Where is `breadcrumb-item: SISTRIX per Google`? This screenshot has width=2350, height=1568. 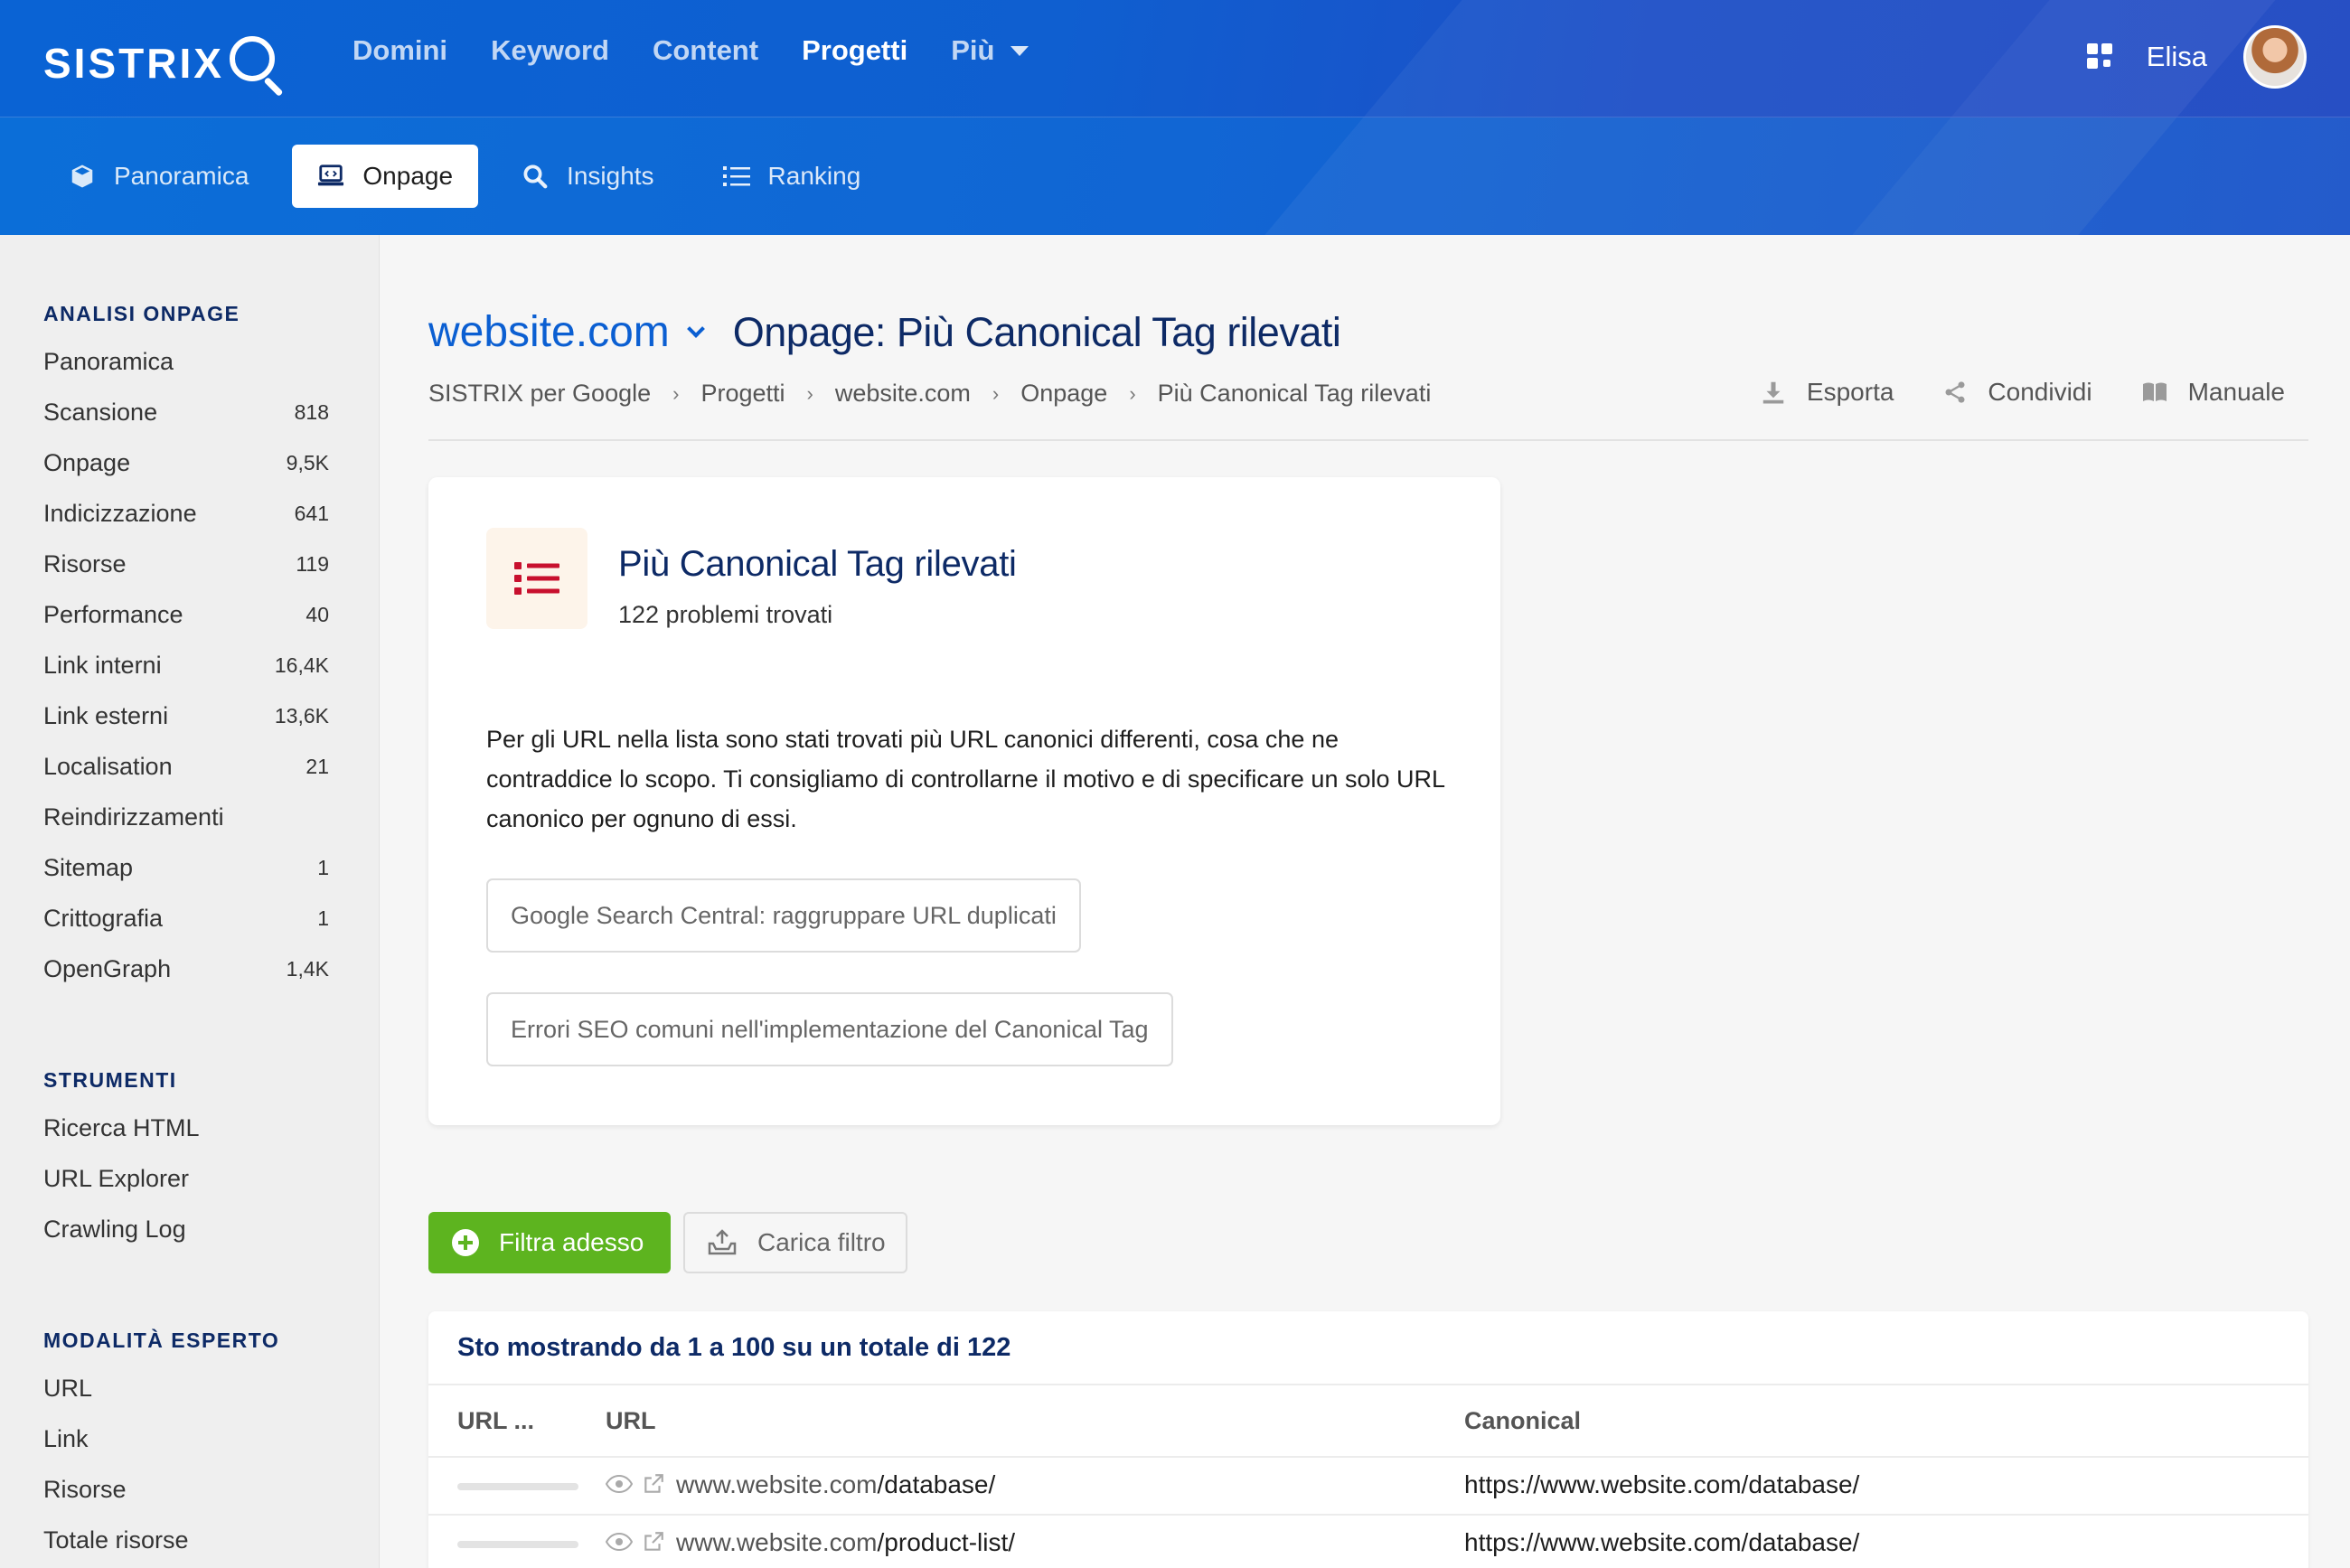
breadcrumb-item: SISTRIX per Google is located at coordinates (540, 394).